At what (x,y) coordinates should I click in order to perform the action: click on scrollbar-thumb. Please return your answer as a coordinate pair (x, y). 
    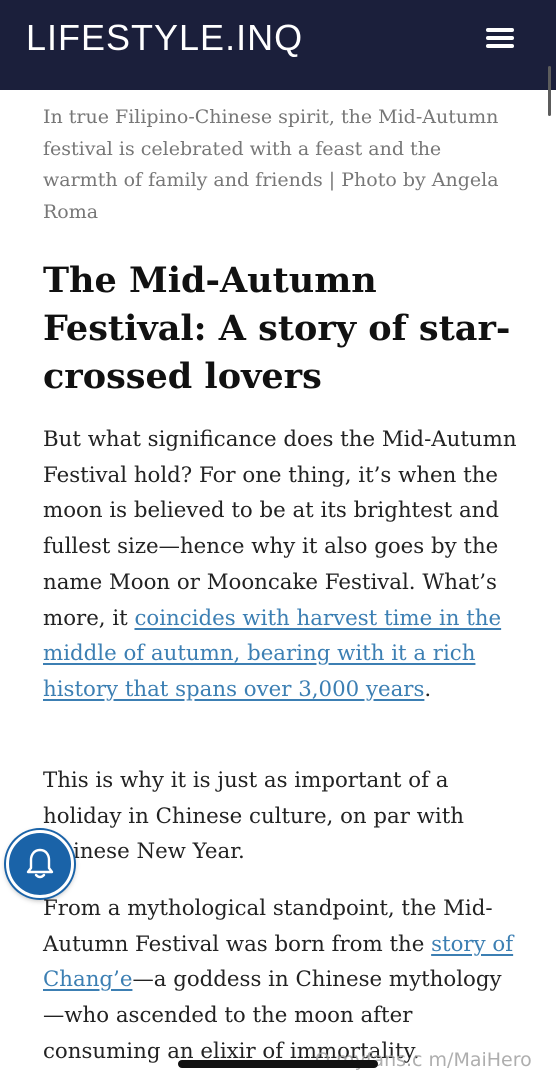
    Looking at the image, I should click on (549, 91).